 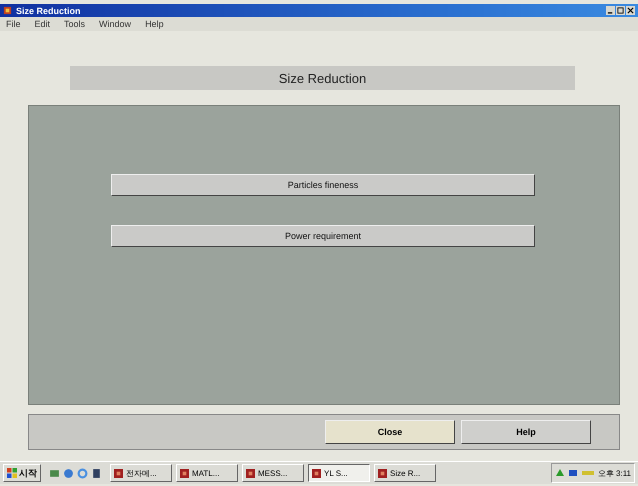 I want to click on start-button: 시작, so click(x=22, y=473).